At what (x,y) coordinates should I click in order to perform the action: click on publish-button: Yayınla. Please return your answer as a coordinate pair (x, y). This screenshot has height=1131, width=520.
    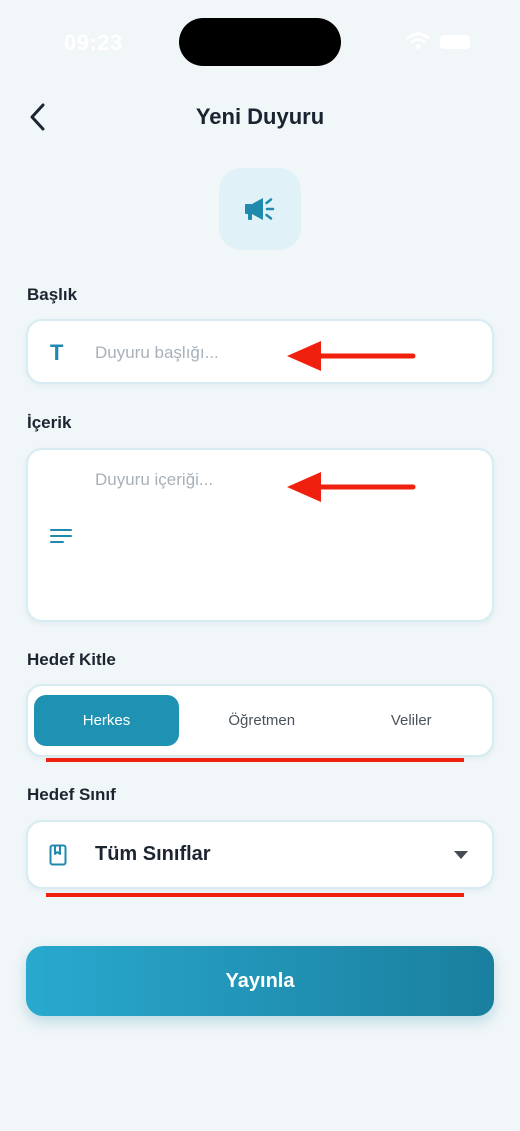
    Looking at the image, I should click on (260, 981).